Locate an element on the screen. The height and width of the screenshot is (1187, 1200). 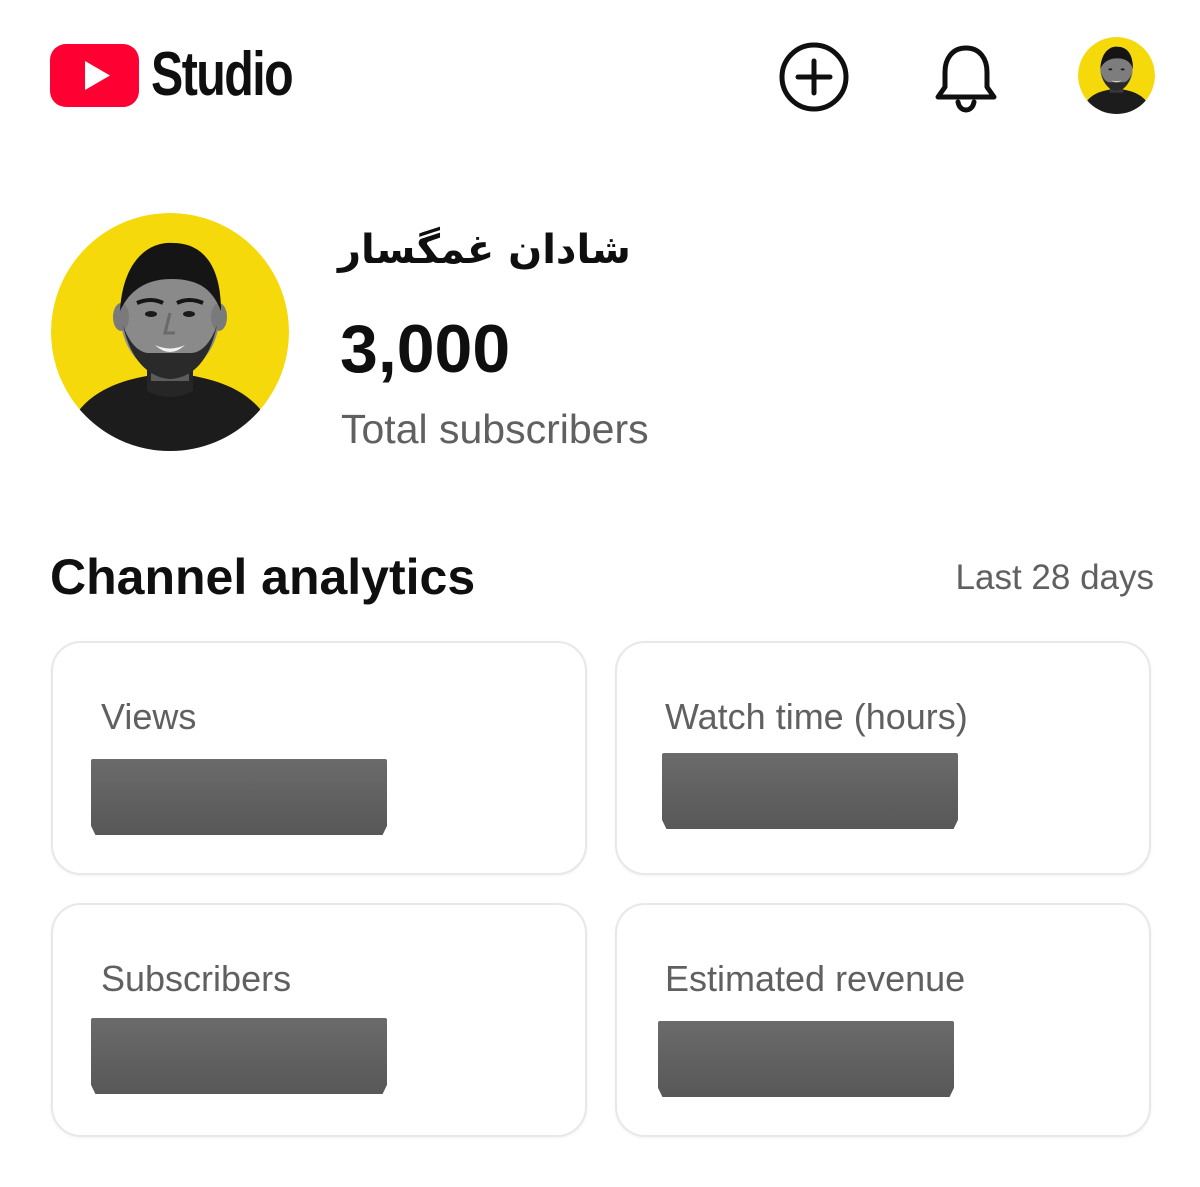
create-plus-icon is located at coordinates (814, 77).